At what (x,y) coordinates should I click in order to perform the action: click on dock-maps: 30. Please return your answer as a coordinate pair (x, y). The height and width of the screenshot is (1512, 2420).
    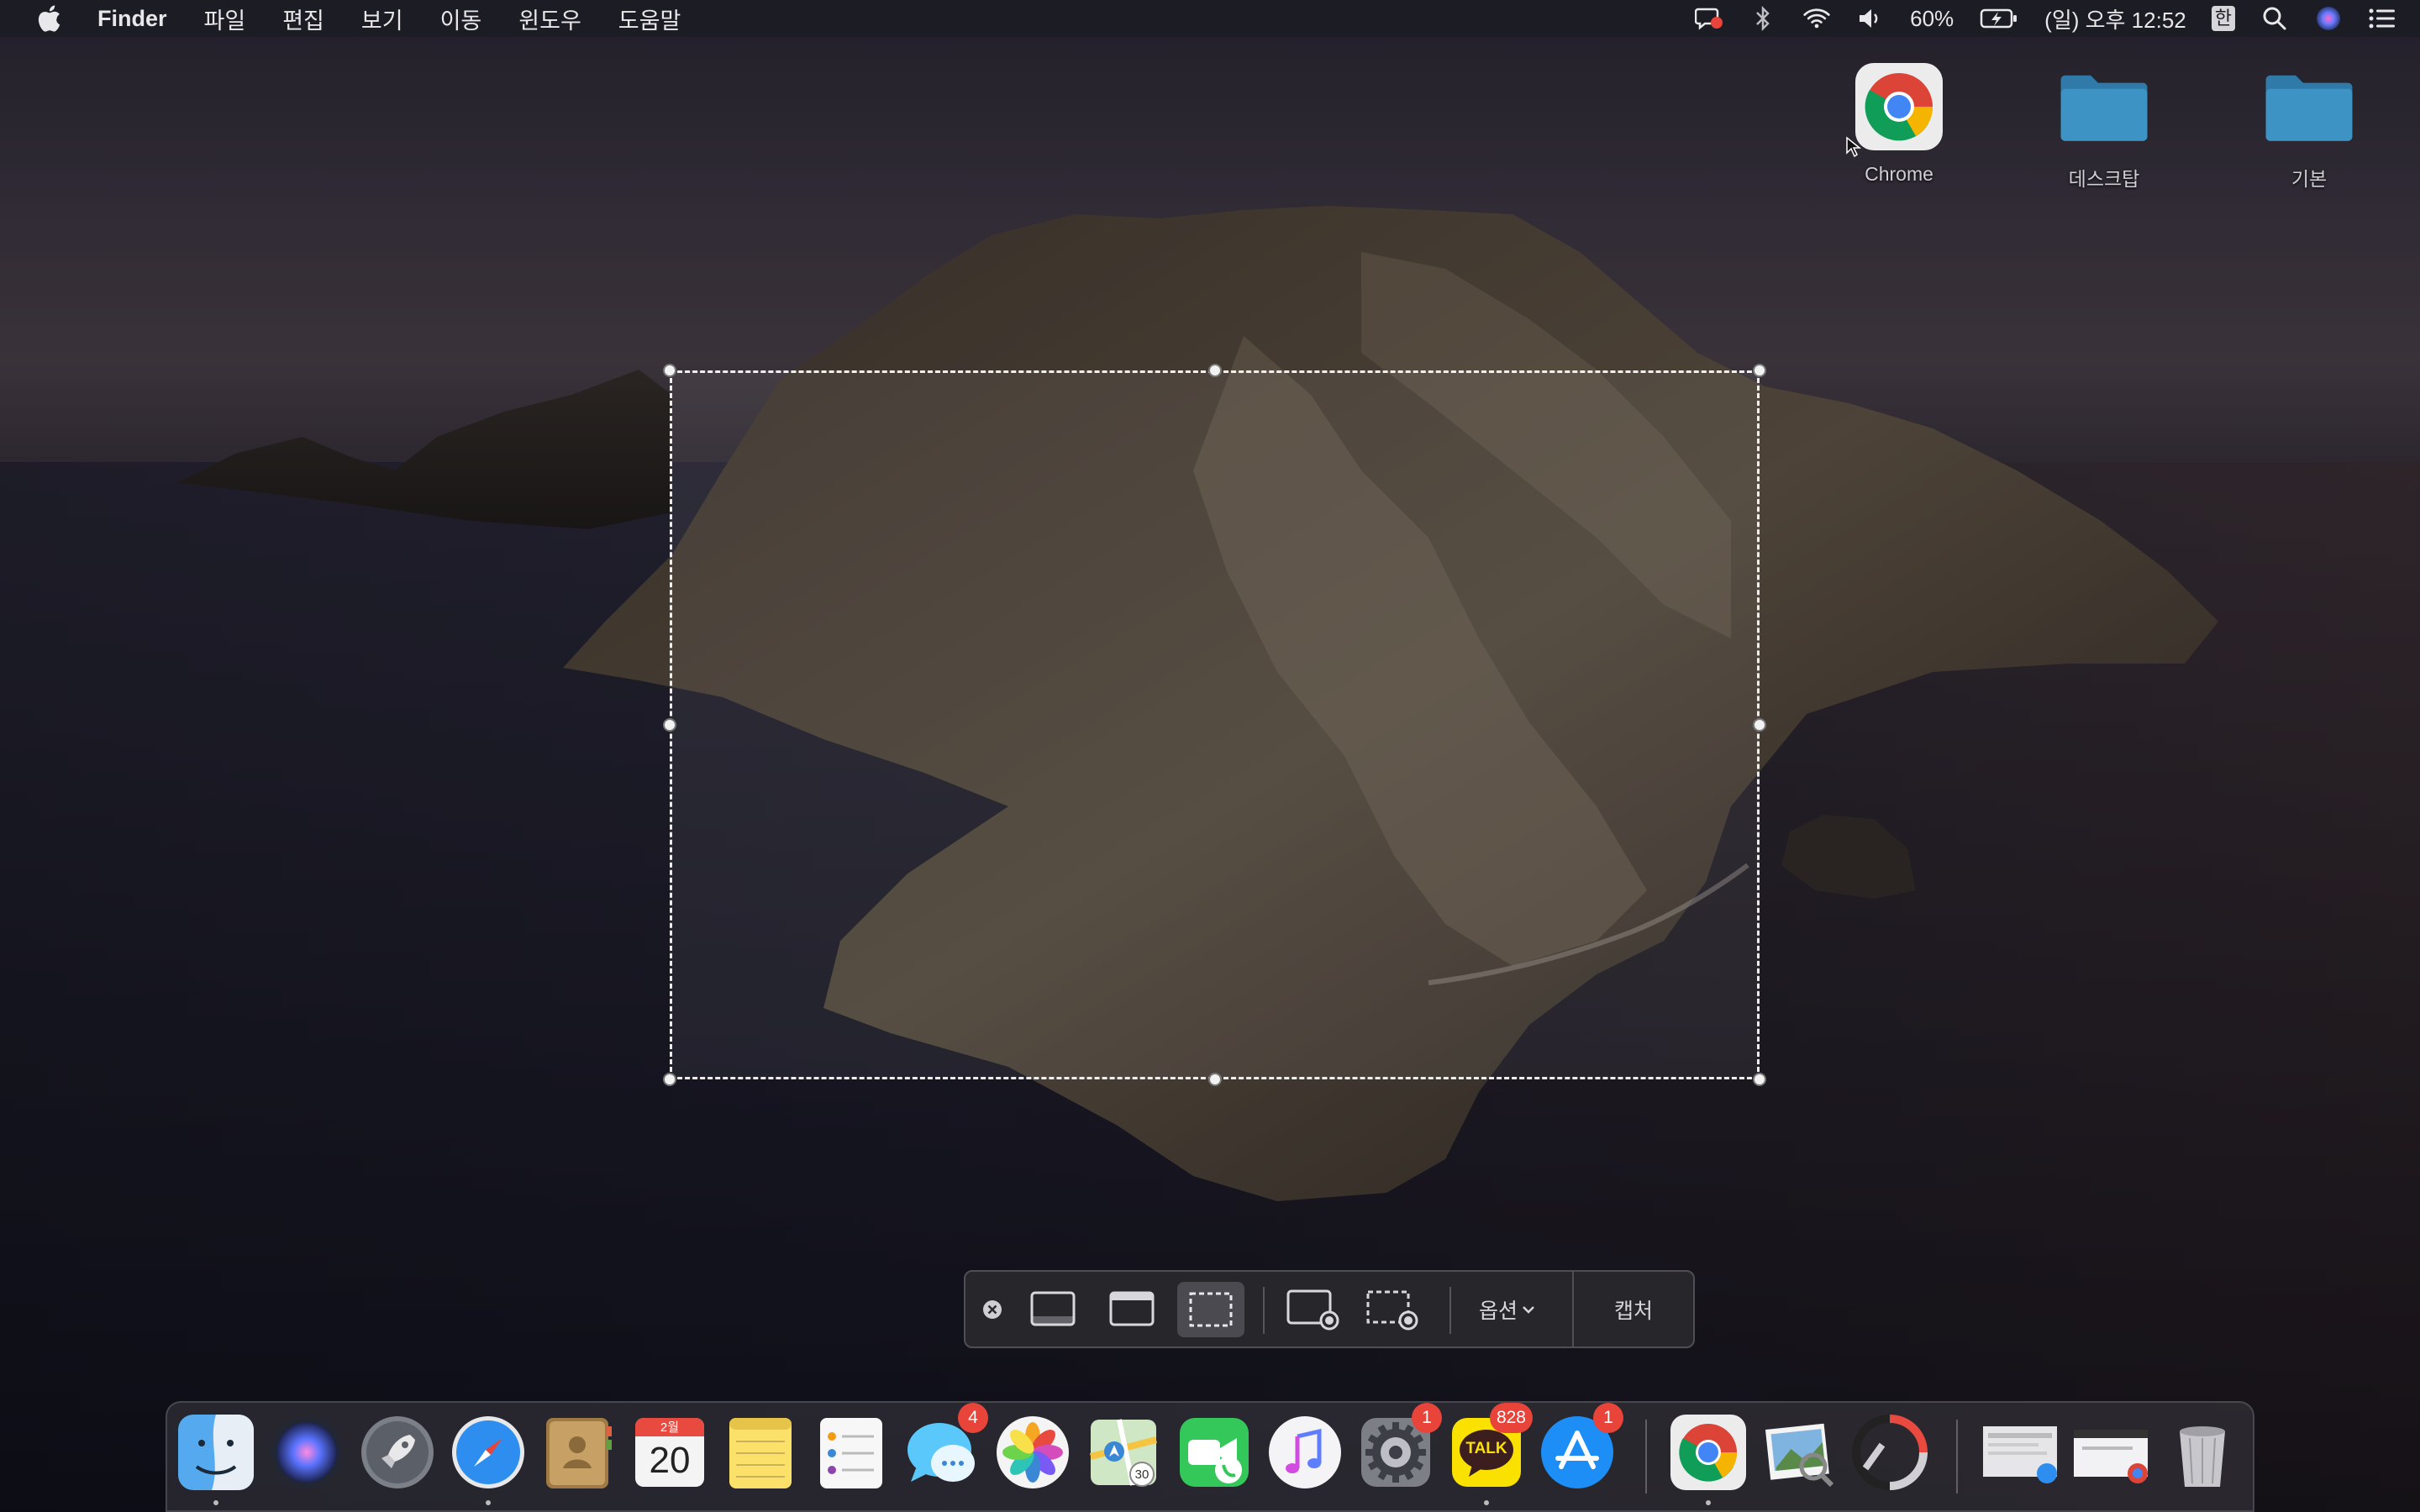
    Looking at the image, I should click on (1123, 1452).